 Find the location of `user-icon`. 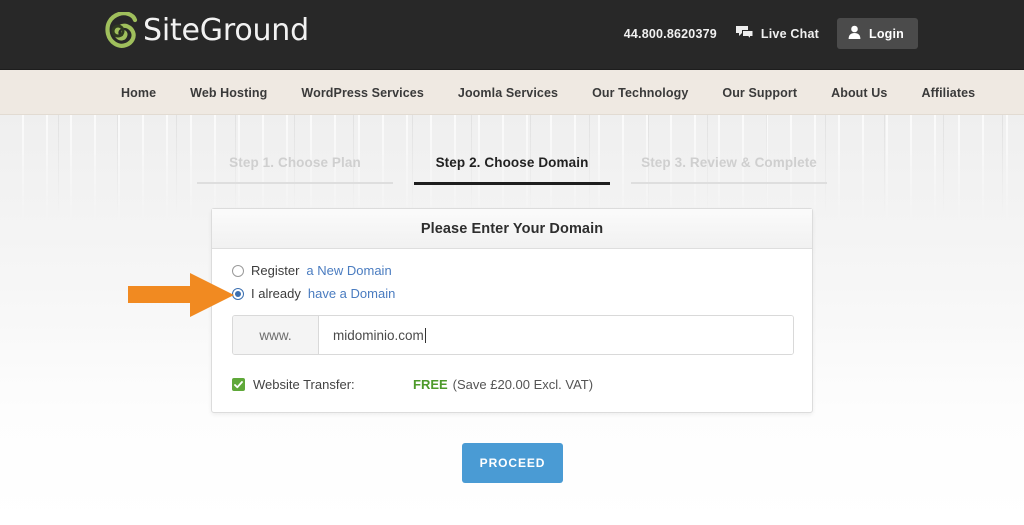

user-icon is located at coordinates (854, 33).